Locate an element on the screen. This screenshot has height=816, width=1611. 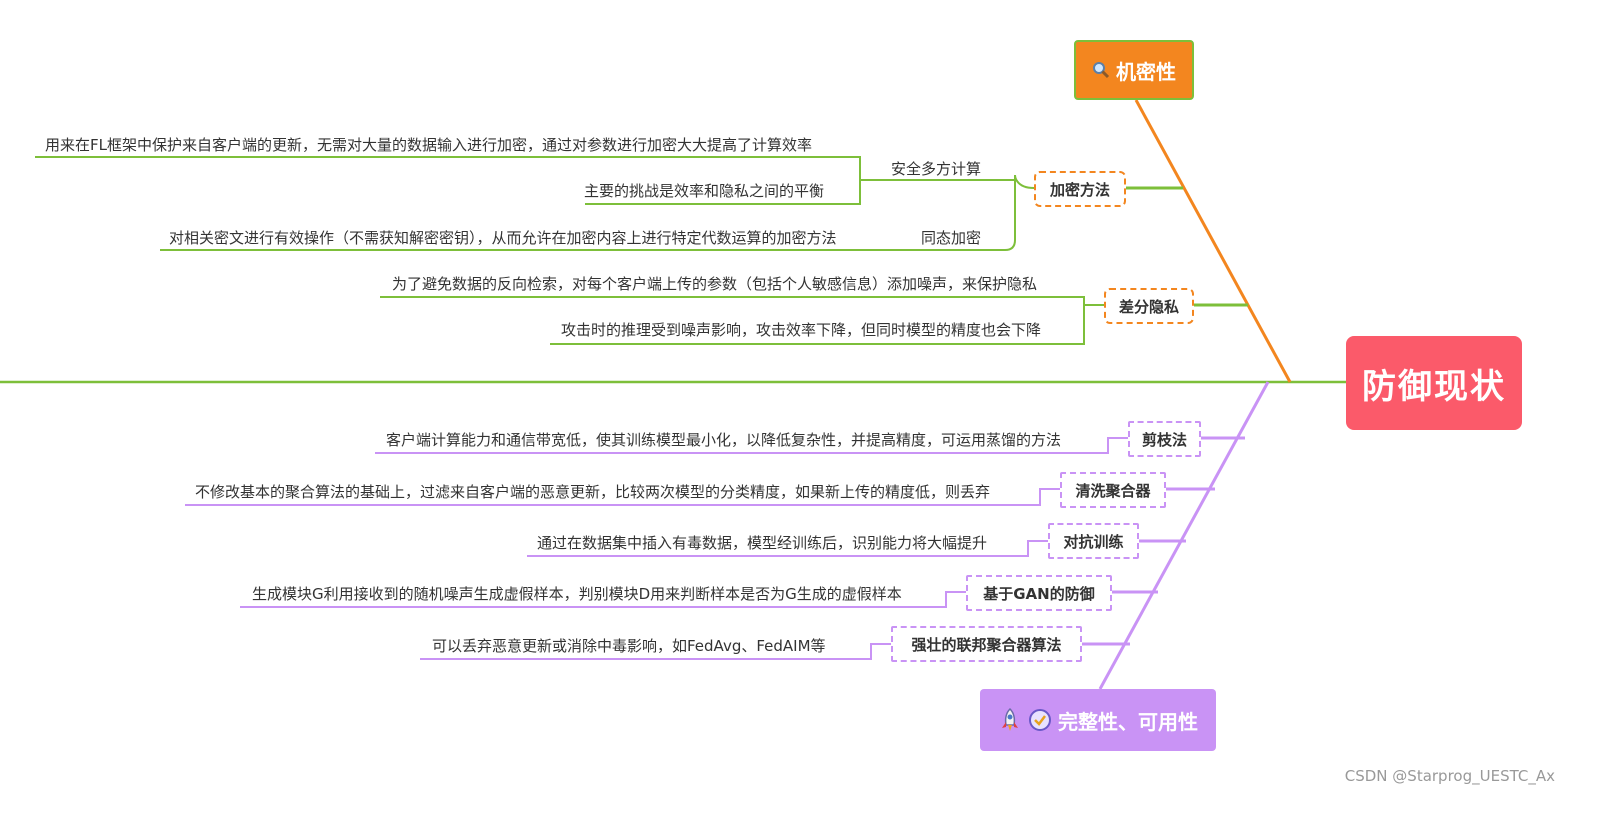
encryption-node: 加密方法 is located at coordinates (1080, 189).